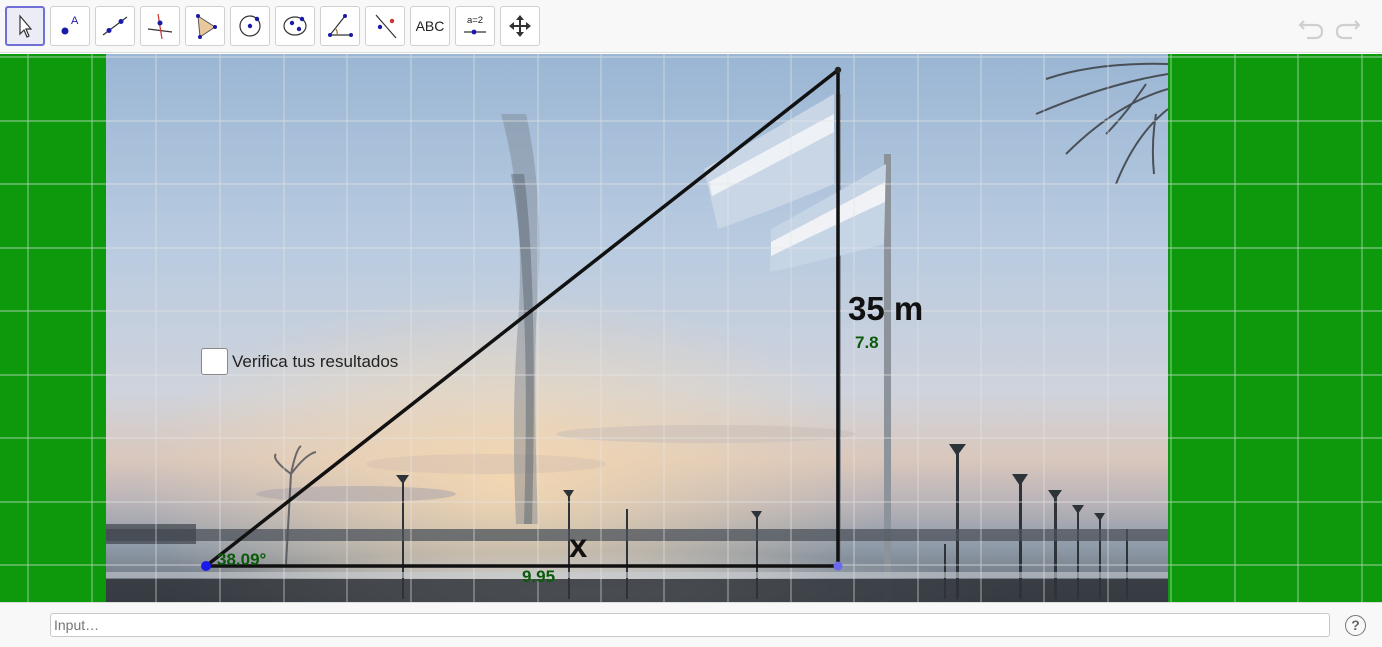 Image resolution: width=1382 pixels, height=647 pixels. I want to click on polygon-icon, so click(206, 26).